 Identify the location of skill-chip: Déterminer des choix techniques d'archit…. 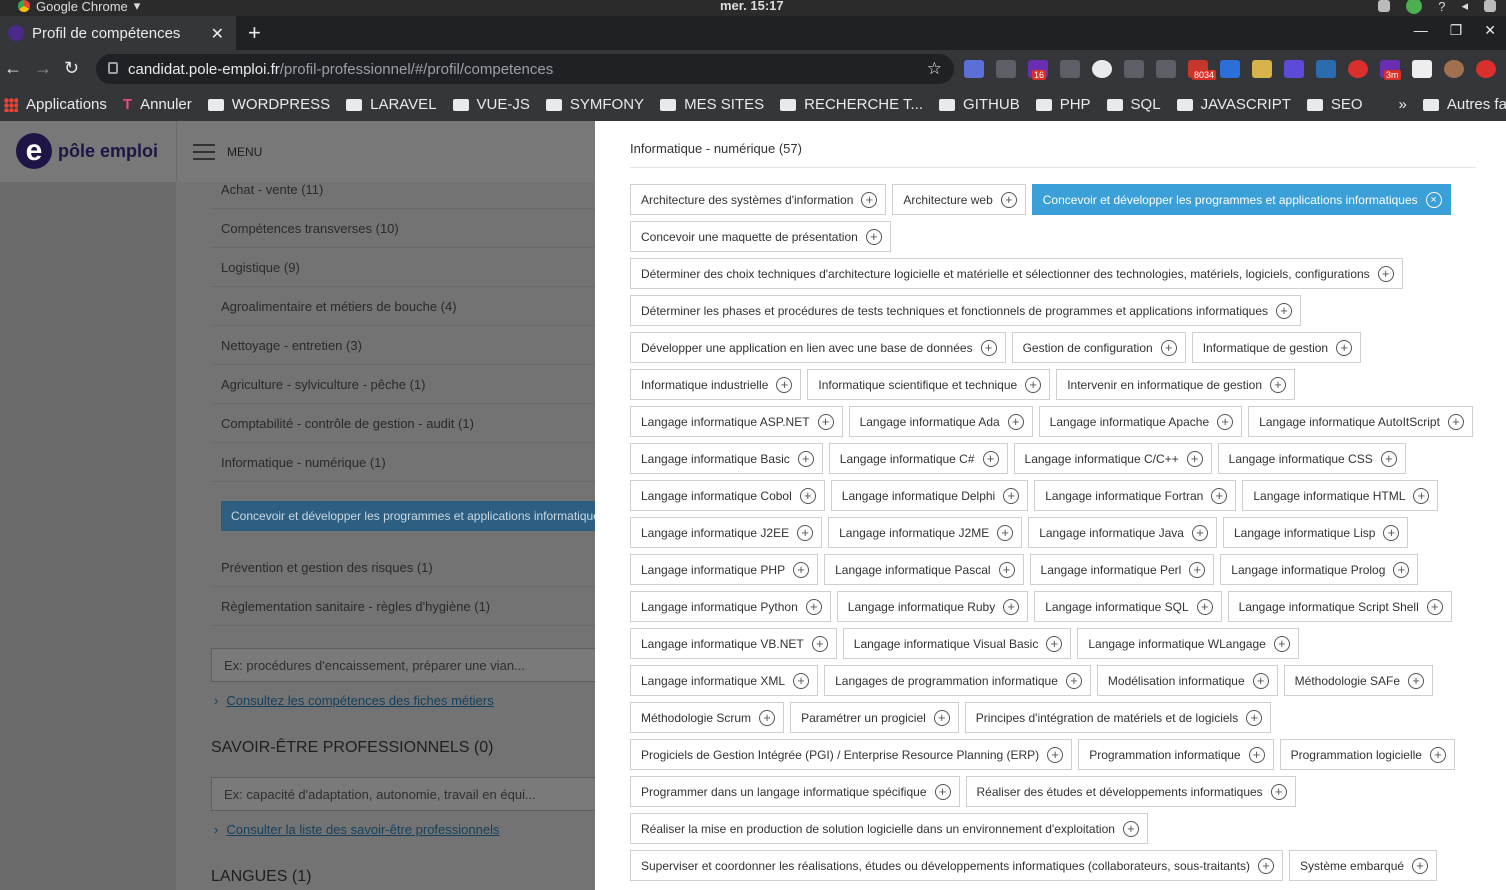
(1016, 273).